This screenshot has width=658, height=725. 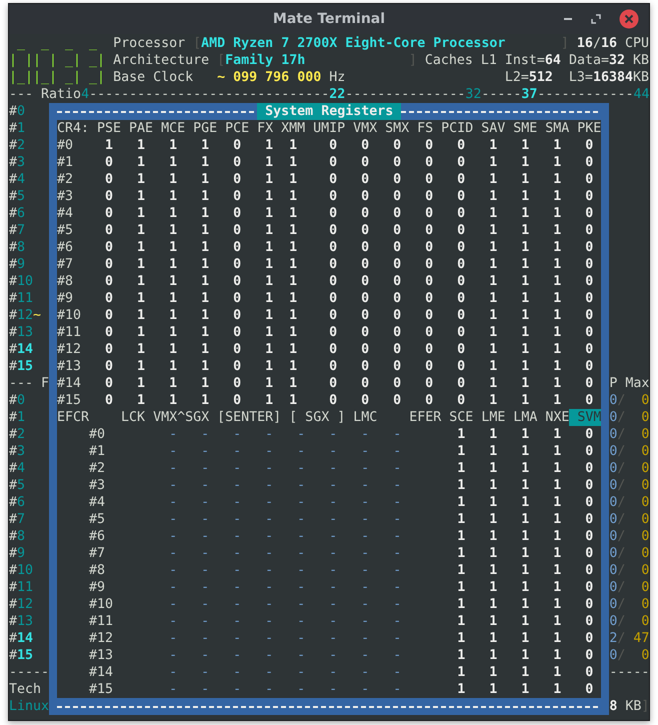 I want to click on maximize-icon, so click(x=596, y=19).